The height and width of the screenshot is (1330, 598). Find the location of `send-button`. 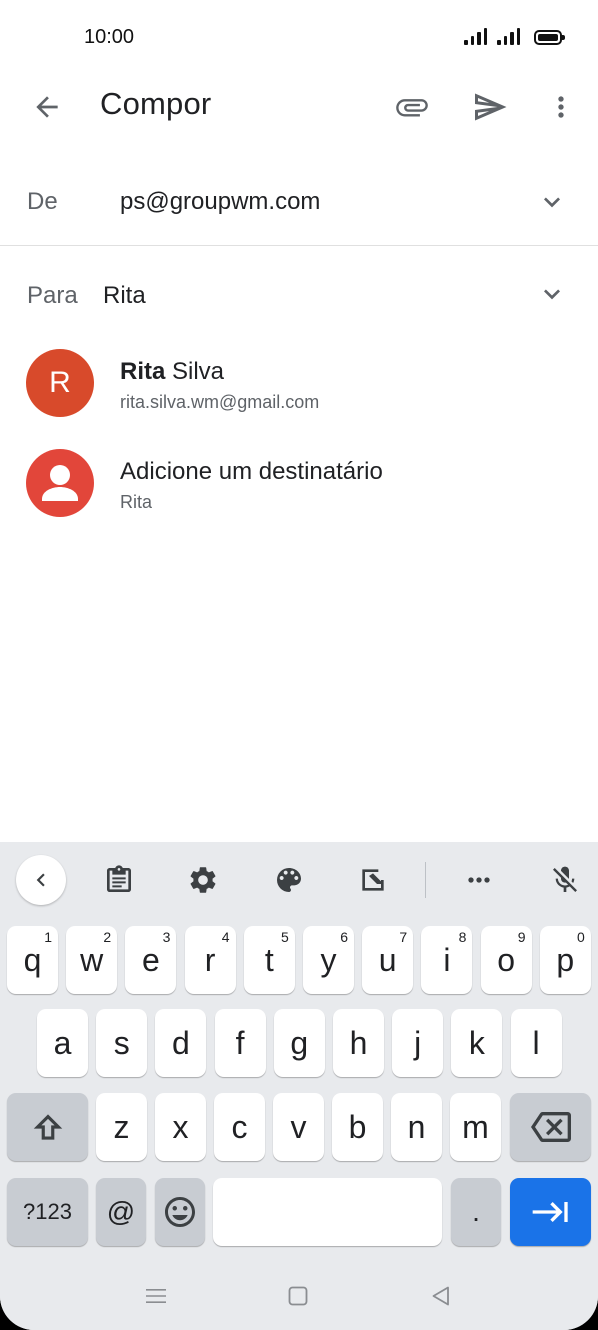

send-button is located at coordinates (490, 107).